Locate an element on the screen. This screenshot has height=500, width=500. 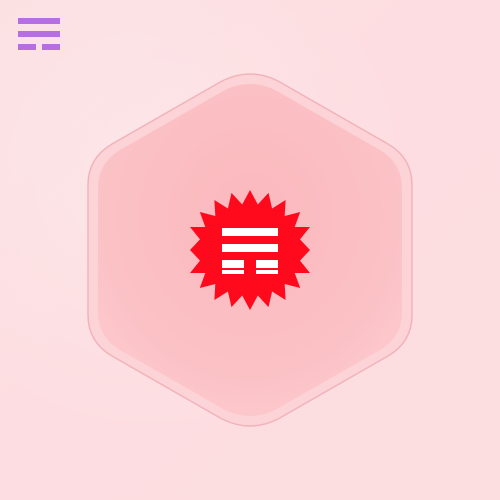
menu-button is located at coordinates (39, 34).